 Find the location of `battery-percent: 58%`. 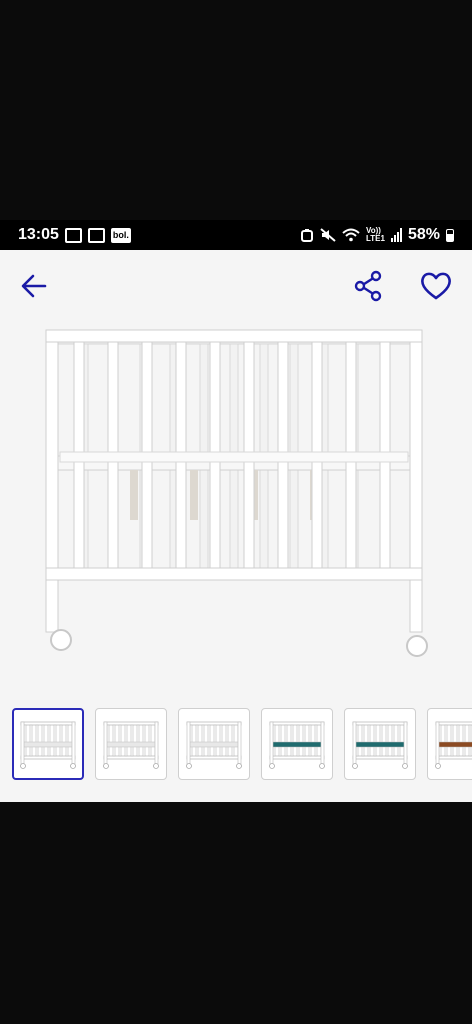

battery-percent: 58% is located at coordinates (423, 234).